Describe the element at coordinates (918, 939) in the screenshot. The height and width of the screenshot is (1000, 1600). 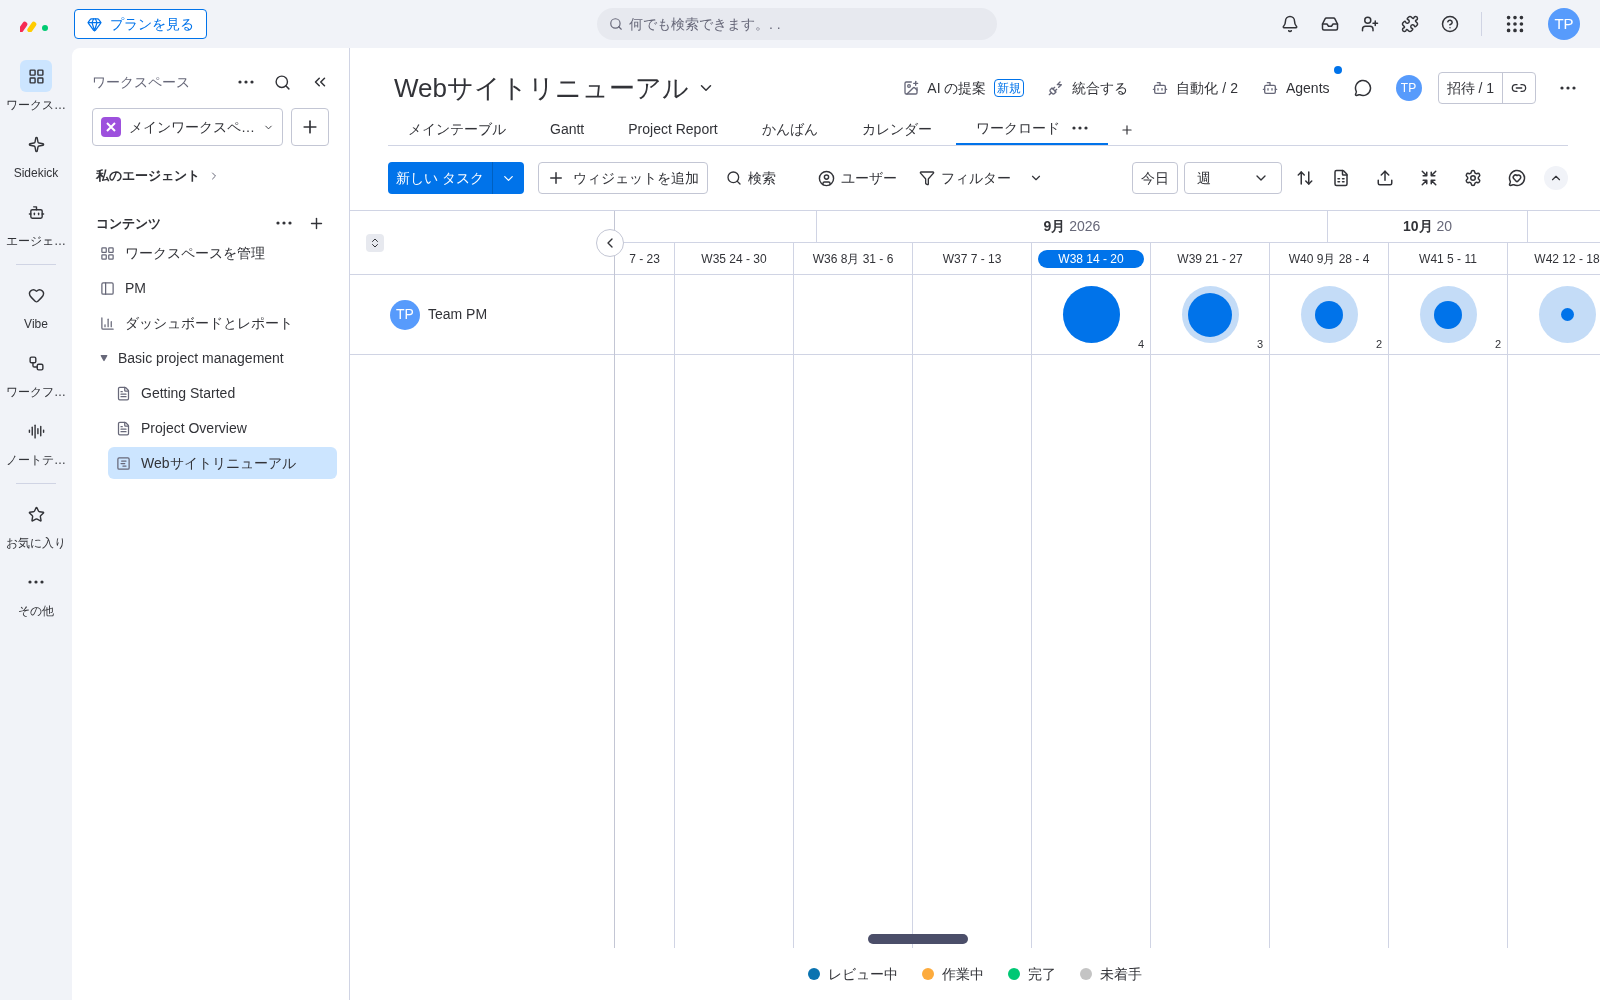
I see `scrollbar-thumb` at that location.